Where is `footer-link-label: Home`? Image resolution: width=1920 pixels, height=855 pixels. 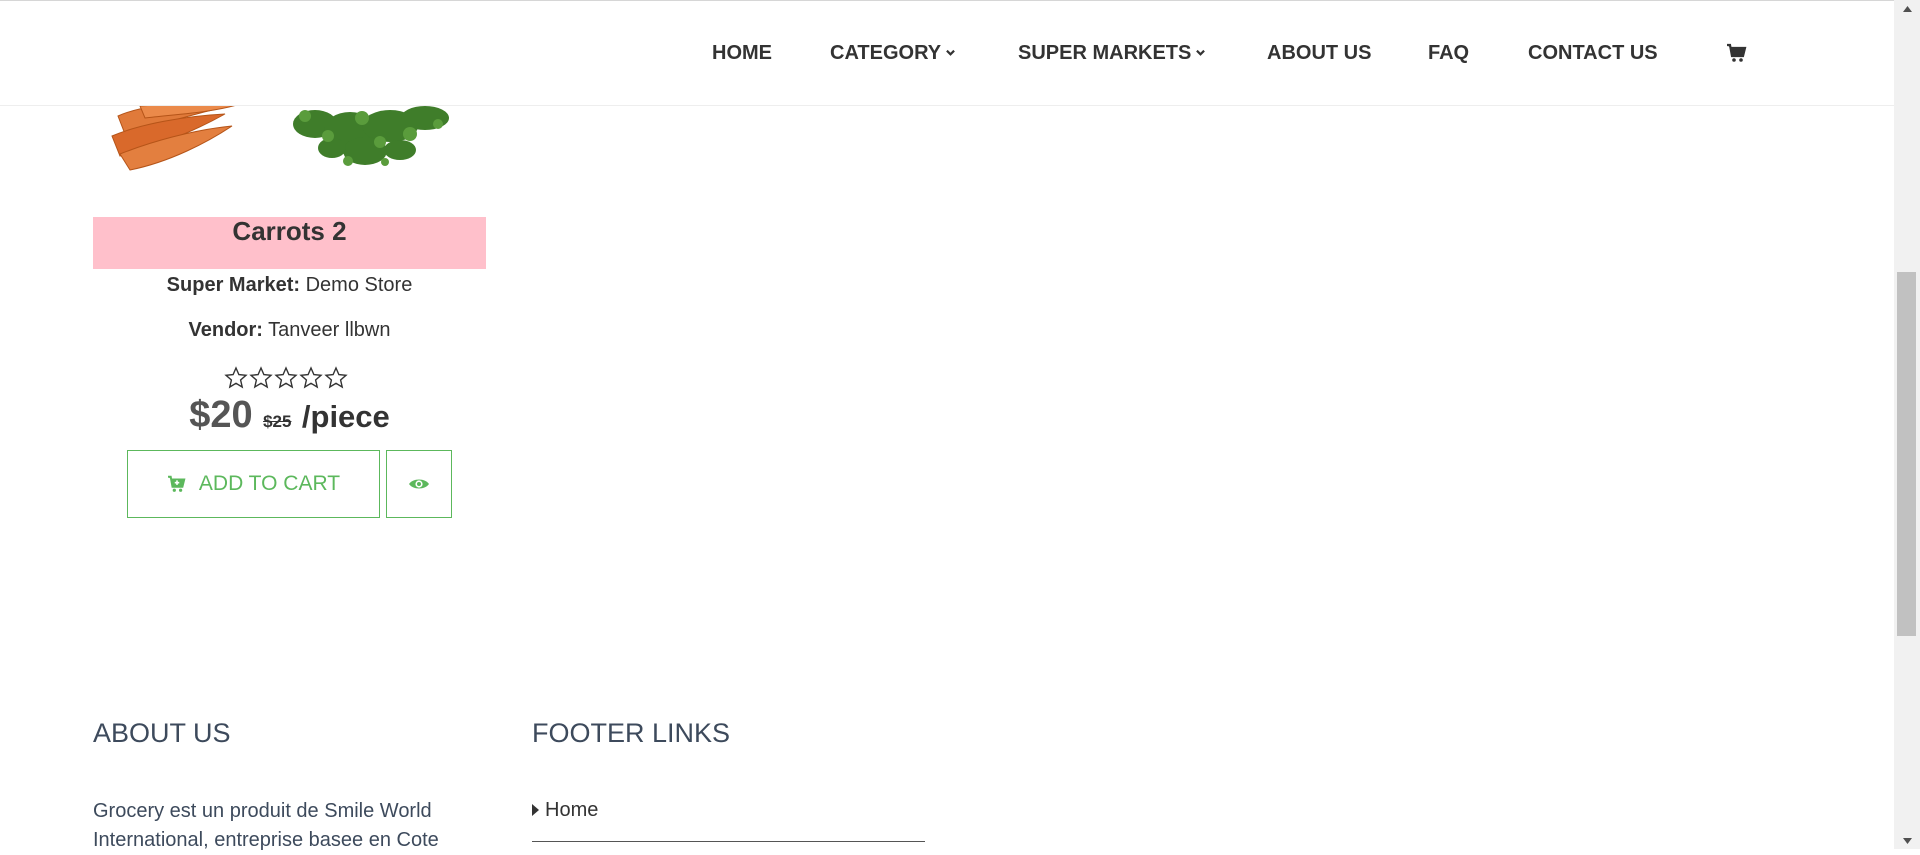 footer-link-label: Home is located at coordinates (572, 810).